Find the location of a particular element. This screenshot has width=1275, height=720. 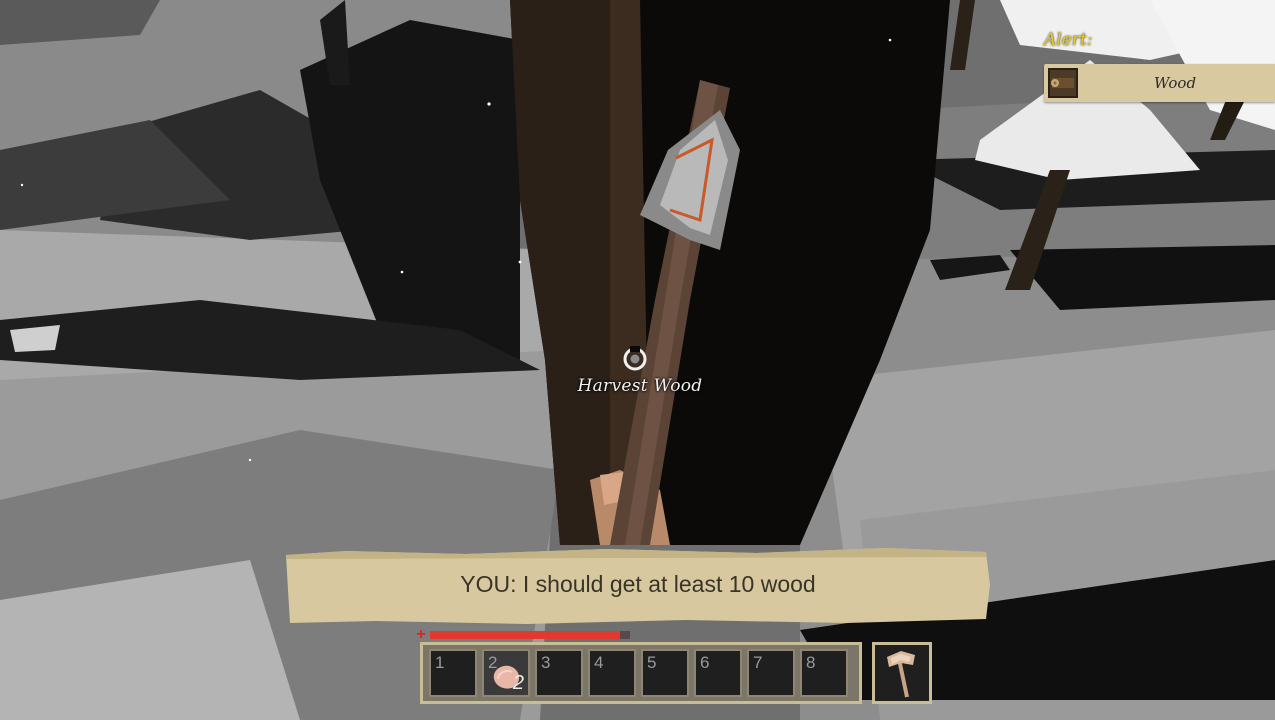

dialog-box: YOU: I should get at least 10 wood is located at coordinates (638, 585).